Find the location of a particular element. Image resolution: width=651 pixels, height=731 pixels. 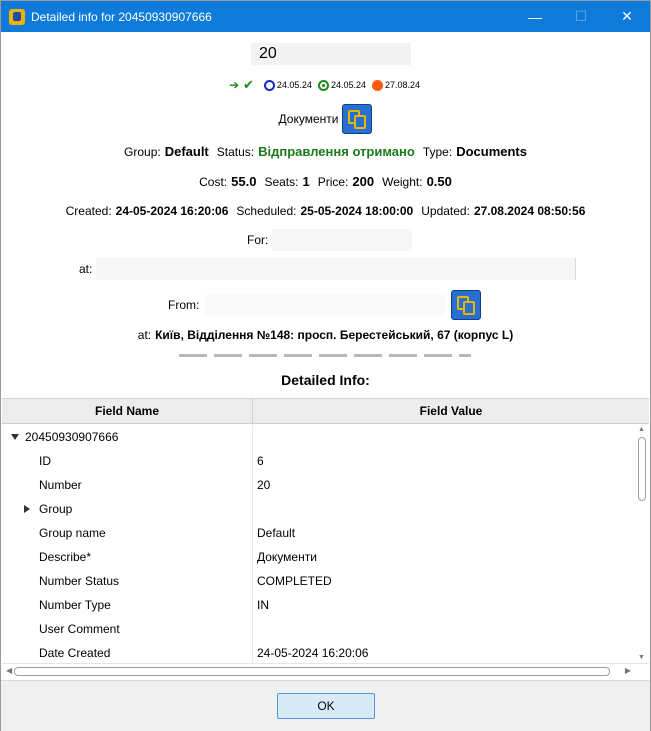

weight-label: Weight: is located at coordinates (402, 181).